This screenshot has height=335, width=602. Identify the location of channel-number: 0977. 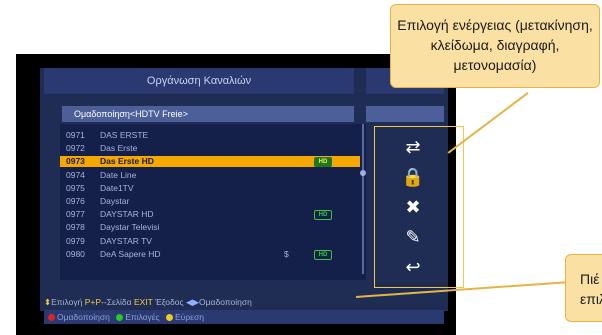
(75, 214).